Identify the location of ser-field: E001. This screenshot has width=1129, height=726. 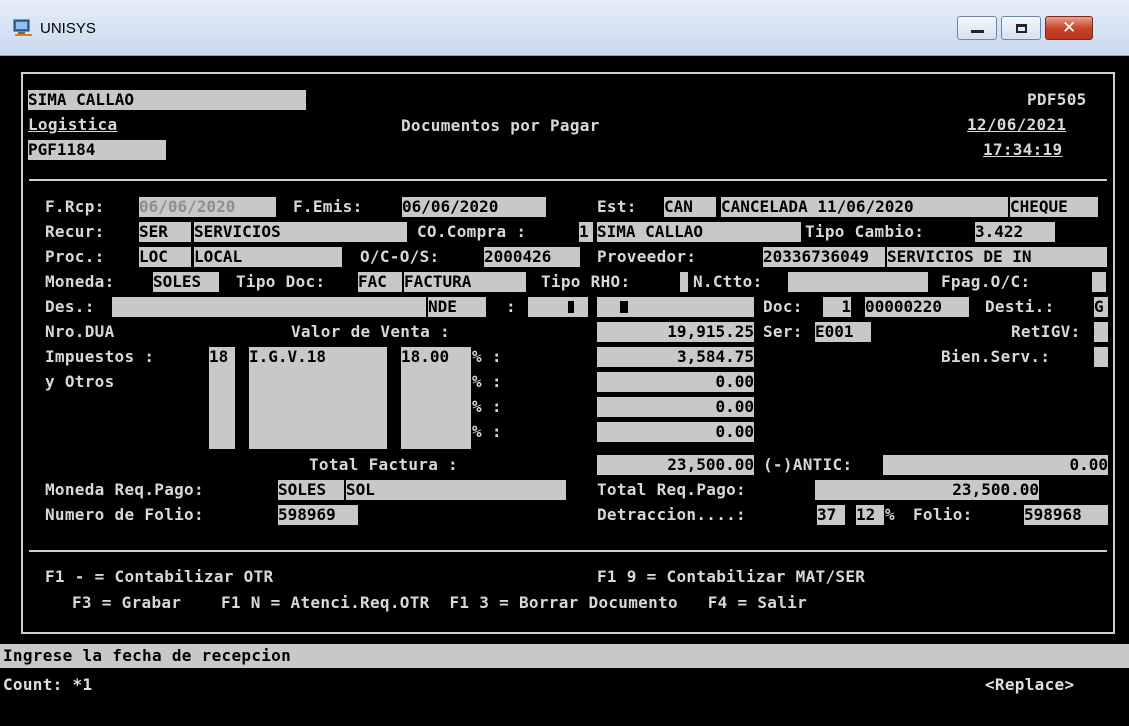
(843, 332).